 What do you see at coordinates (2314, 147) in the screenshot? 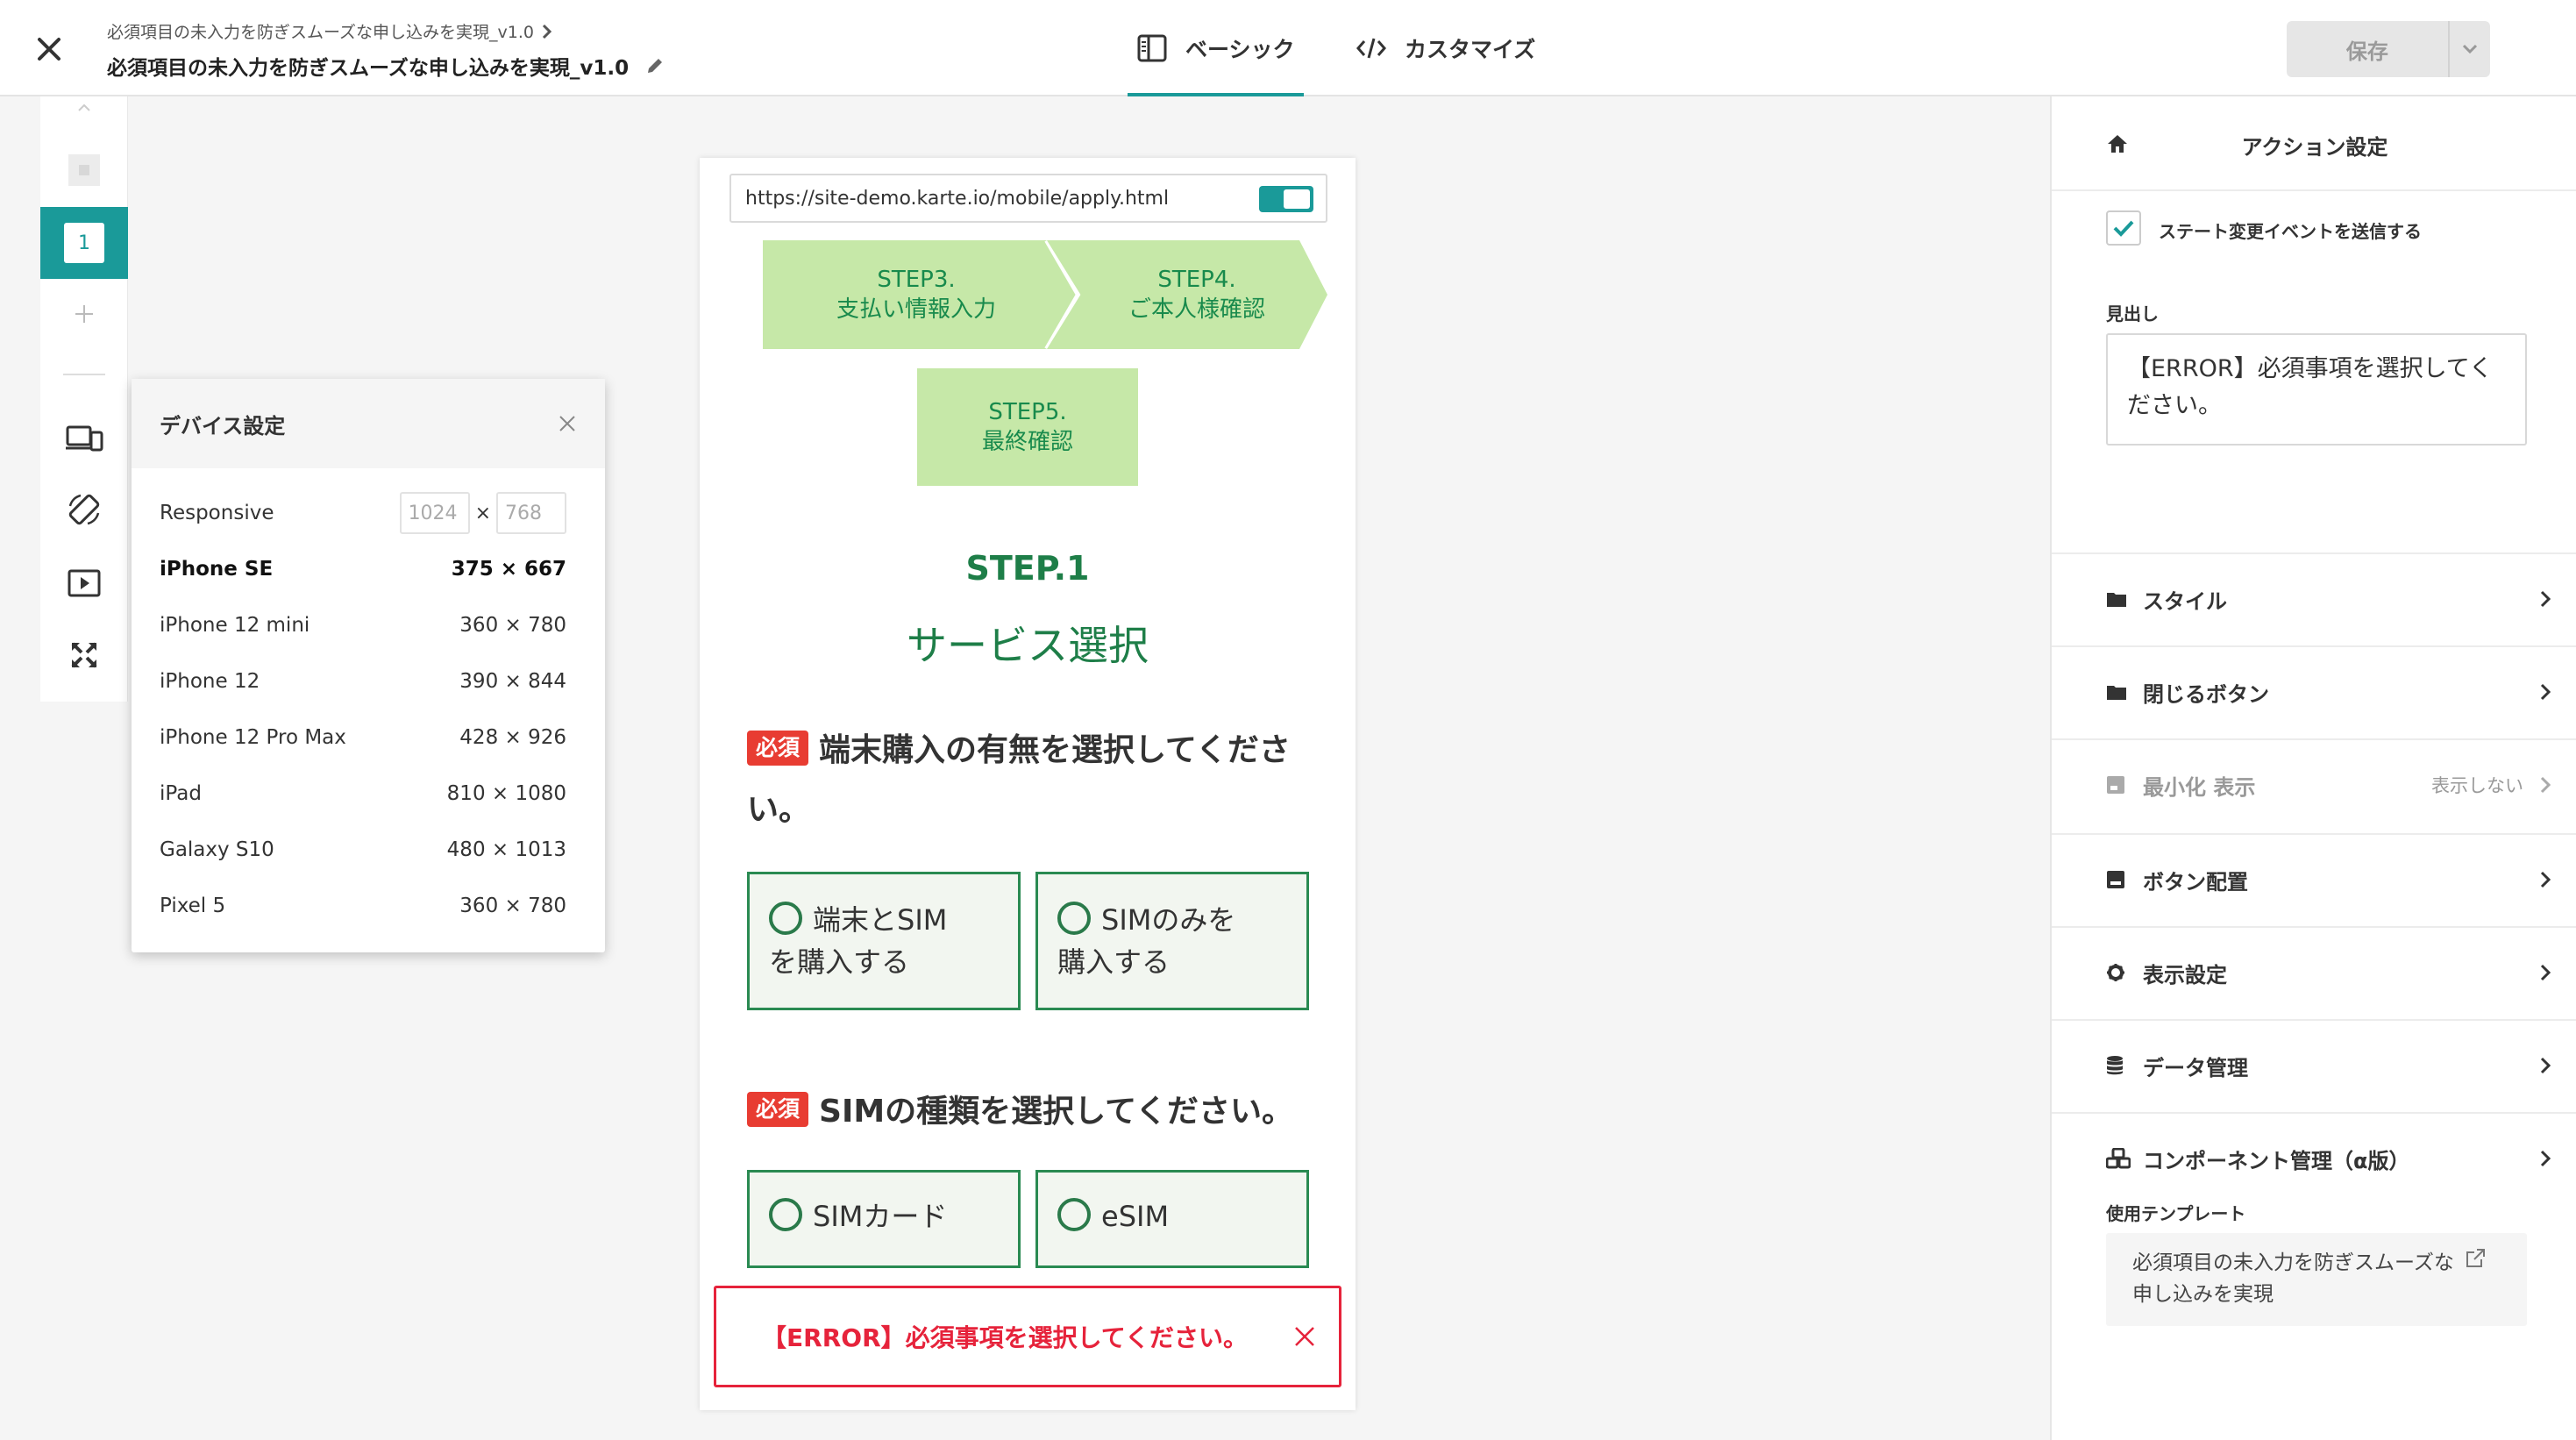
I see `panel-title: アクション設定` at bounding box center [2314, 147].